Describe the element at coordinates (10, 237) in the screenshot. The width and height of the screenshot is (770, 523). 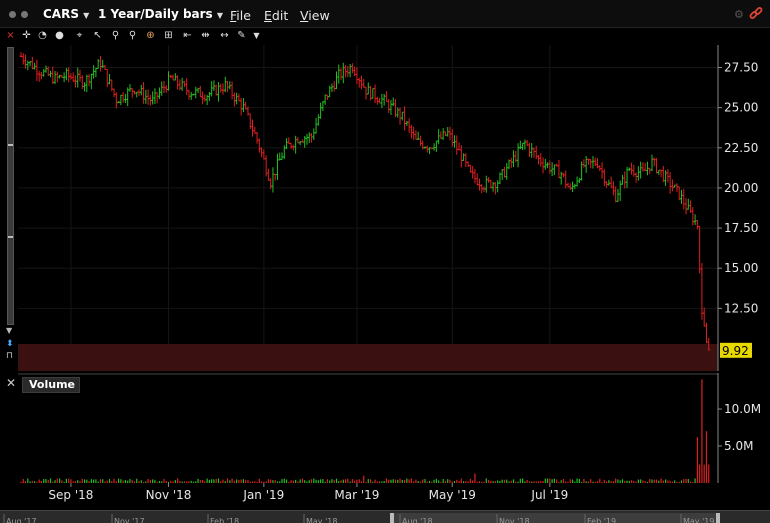
I see `scroll-handle-bottom` at that location.